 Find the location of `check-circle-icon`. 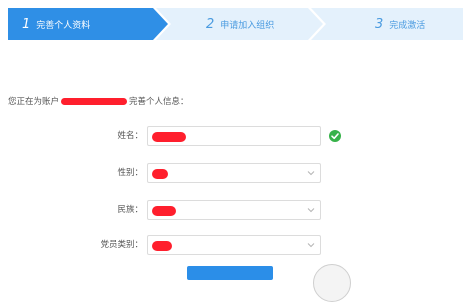

check-circle-icon is located at coordinates (335, 136).